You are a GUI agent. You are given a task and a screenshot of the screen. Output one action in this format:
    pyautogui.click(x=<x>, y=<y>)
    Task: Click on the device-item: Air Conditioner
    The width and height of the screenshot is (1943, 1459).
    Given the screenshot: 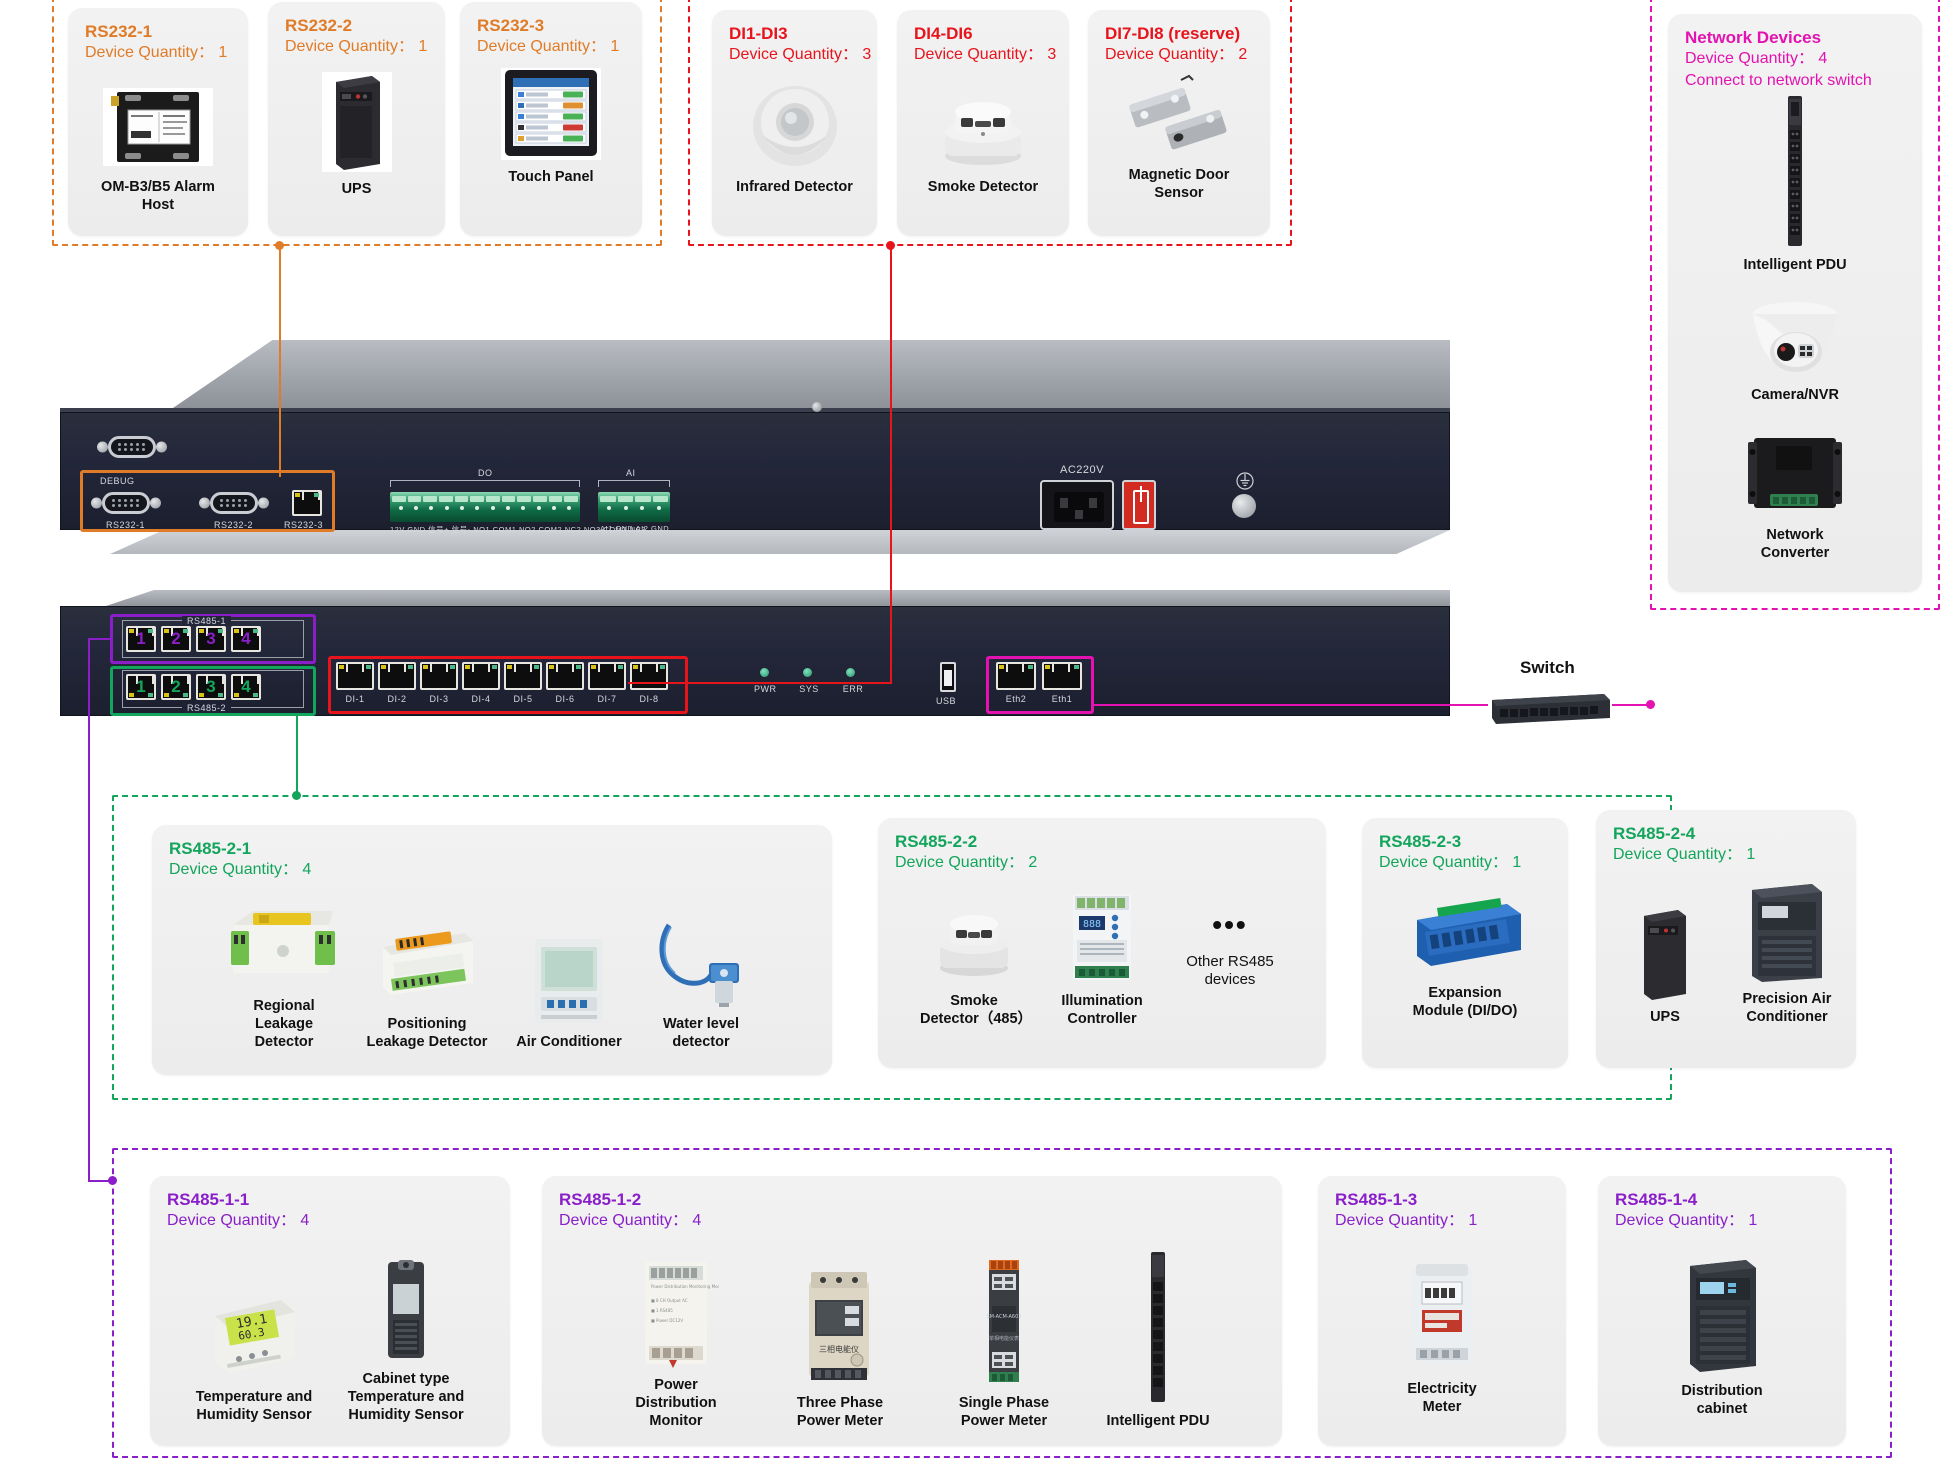 What is the action you would take?
    pyautogui.click(x=569, y=994)
    